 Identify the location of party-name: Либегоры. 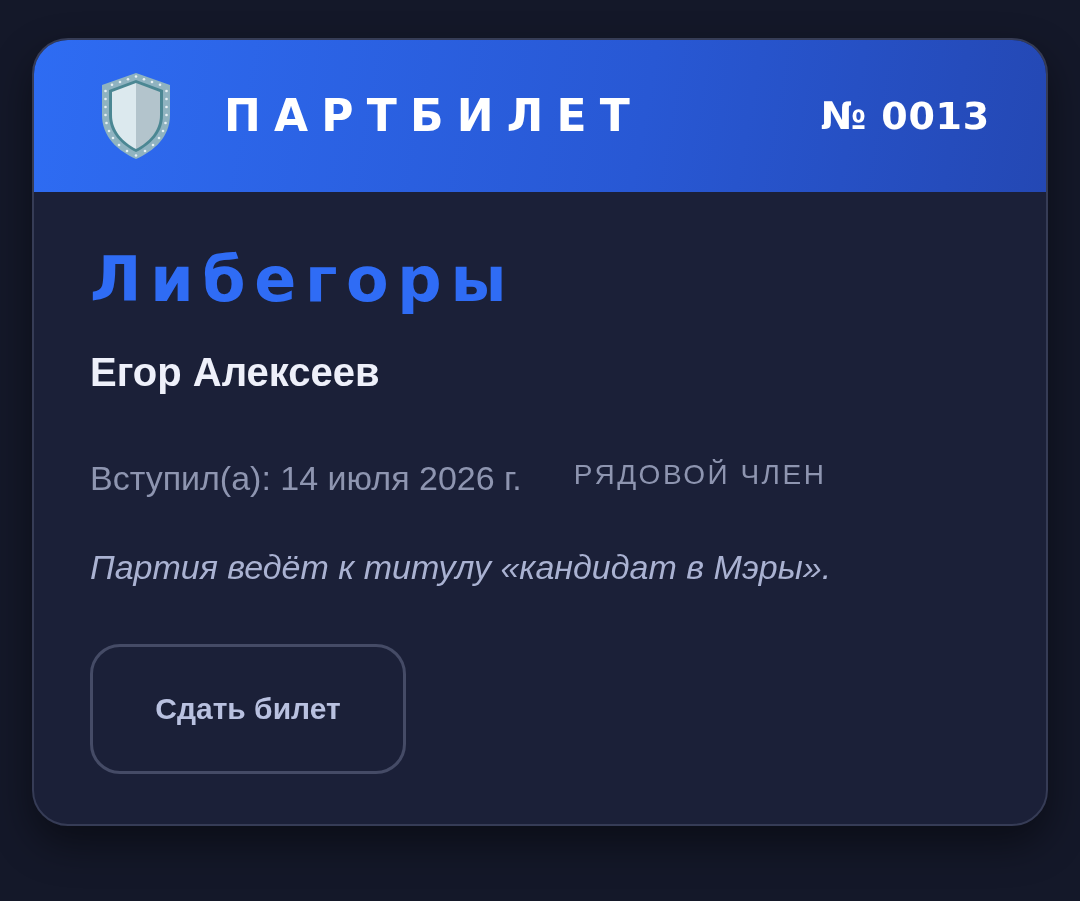
(303, 280).